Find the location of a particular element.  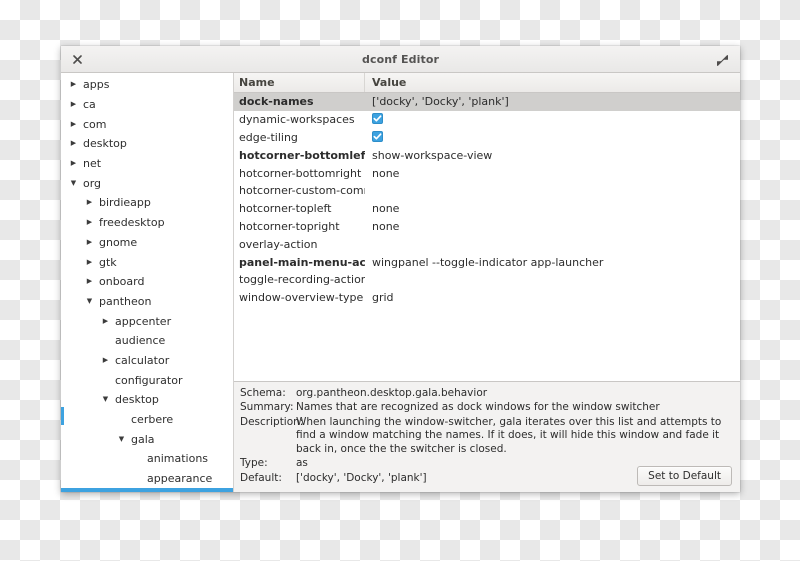

tree-item-freedesktop: ▶ freedesktop is located at coordinates (147, 223).